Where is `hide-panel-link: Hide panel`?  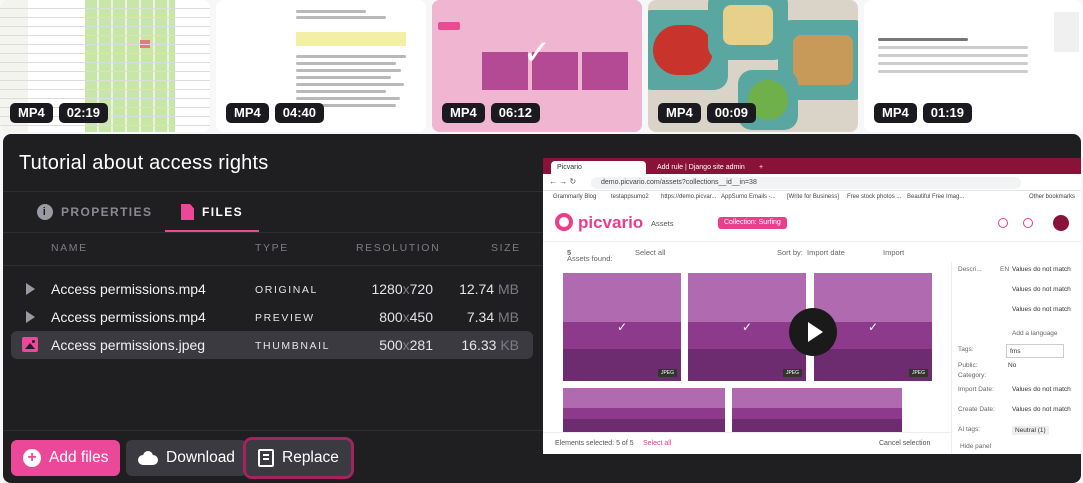 hide-panel-link: Hide panel is located at coordinates (976, 446).